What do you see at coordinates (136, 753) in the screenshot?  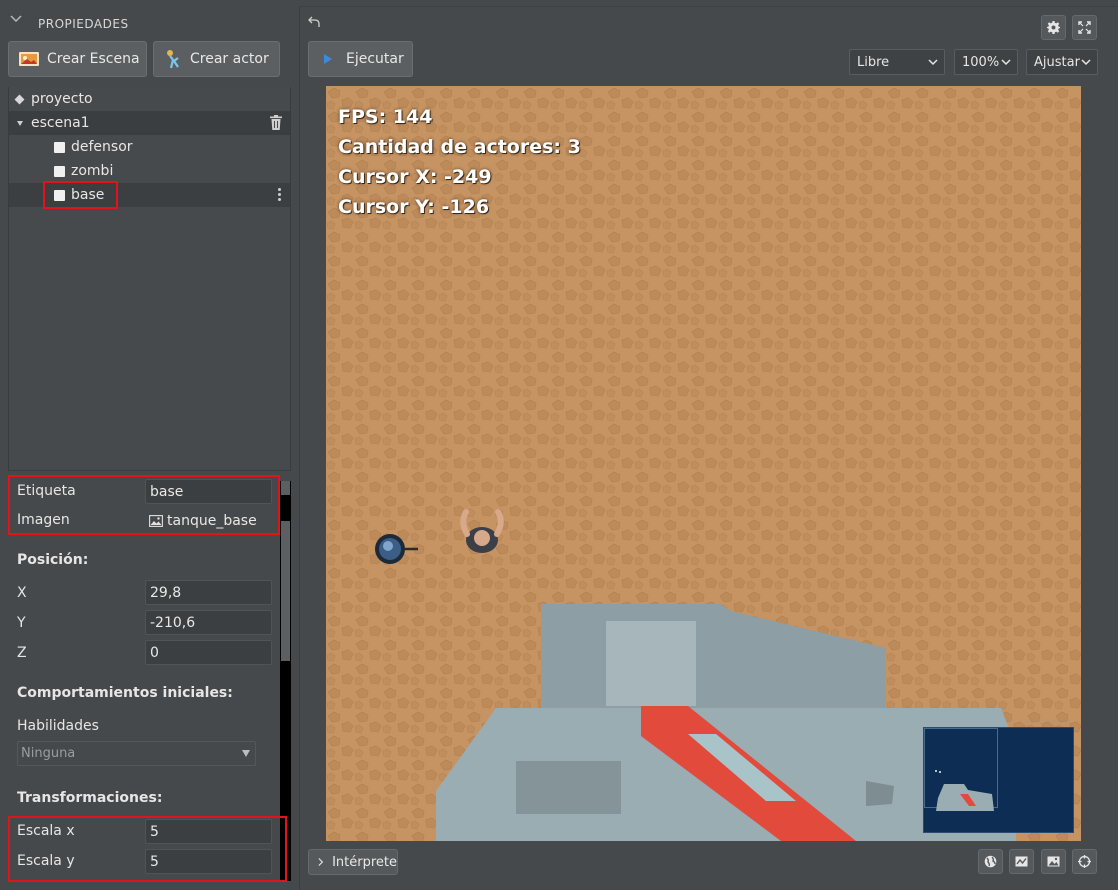 I see `habilidades-select: Ninguna` at bounding box center [136, 753].